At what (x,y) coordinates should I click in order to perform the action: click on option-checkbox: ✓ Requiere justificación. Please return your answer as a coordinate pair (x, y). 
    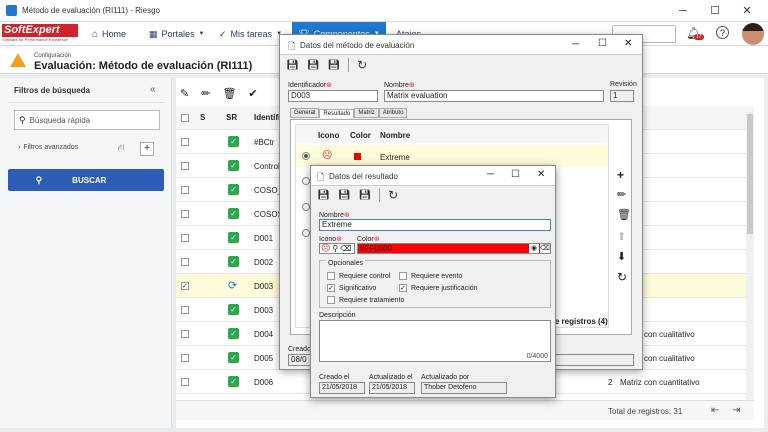
    Looking at the image, I should click on (438, 288).